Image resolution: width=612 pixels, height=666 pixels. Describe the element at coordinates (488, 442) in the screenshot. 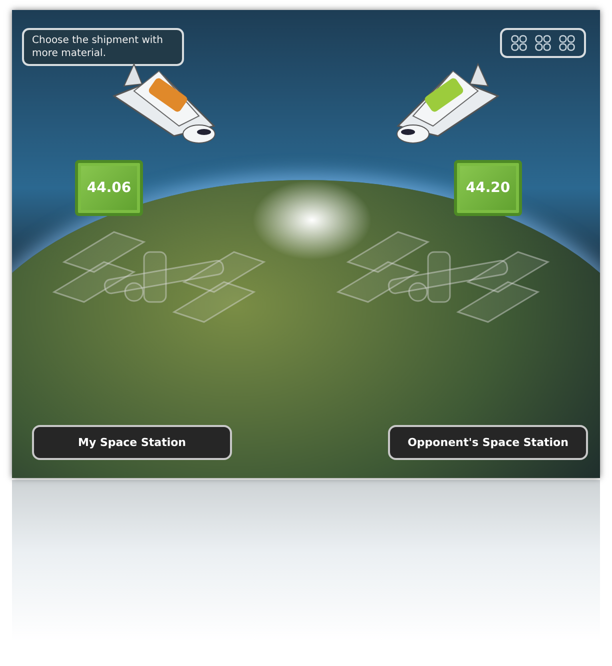

I see `station-button: Opponent's Space Station` at that location.